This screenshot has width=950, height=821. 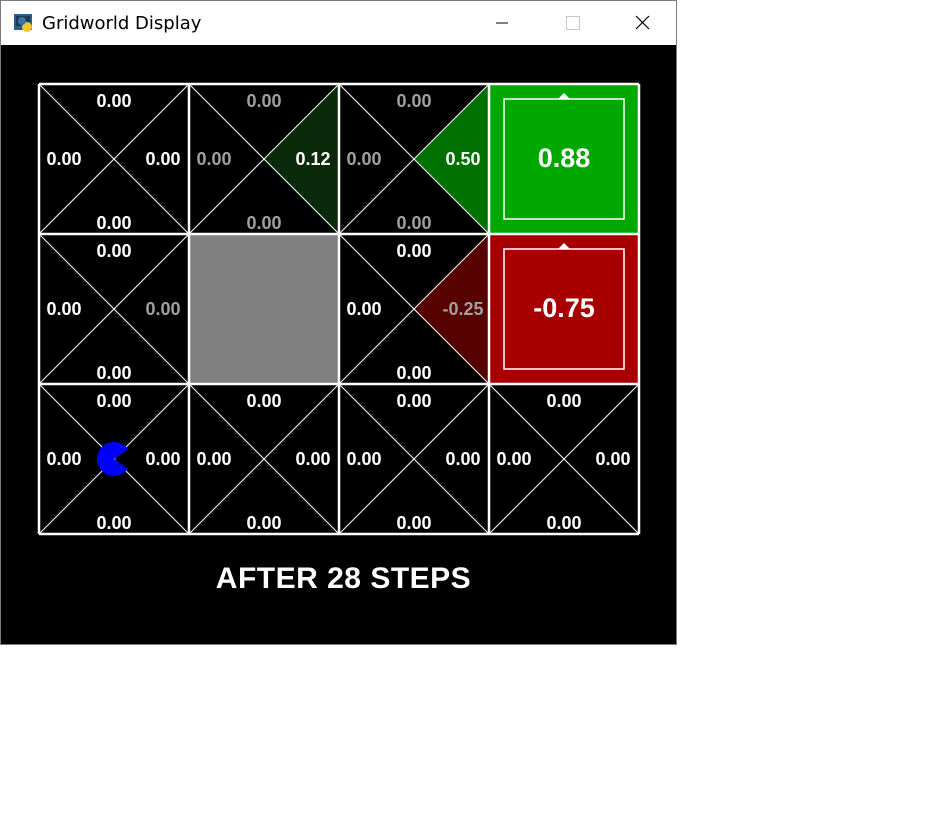 What do you see at coordinates (23, 23) in the screenshot?
I see `python-app-icon` at bounding box center [23, 23].